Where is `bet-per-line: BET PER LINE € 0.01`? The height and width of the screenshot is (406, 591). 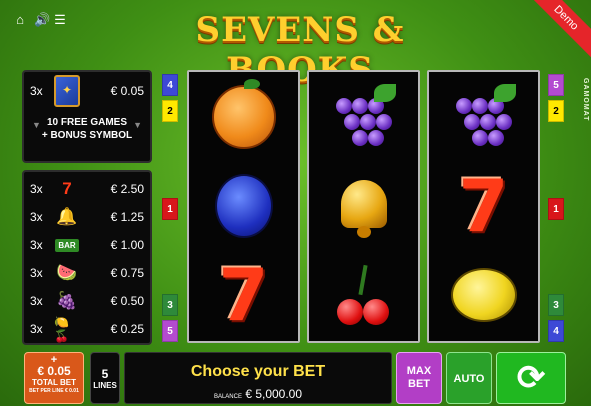
bet-per-line: BET PER LINE € 0.01 is located at coordinates (54, 391).